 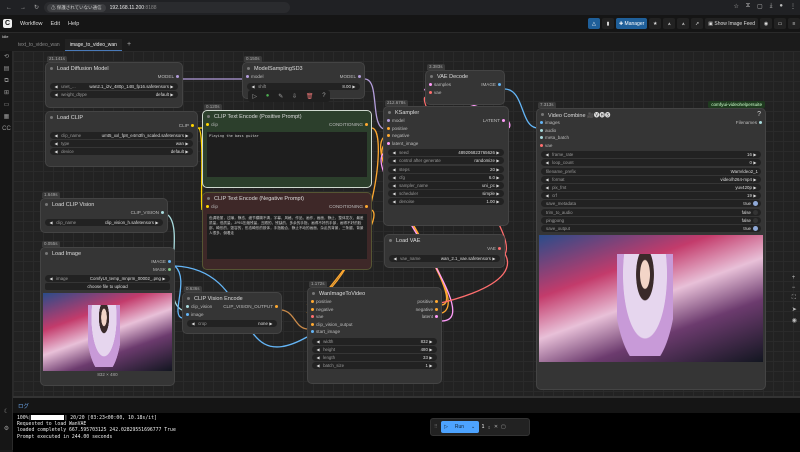 What do you see at coordinates (473, 427) in the screenshot?
I see `chevron-down-icon: ⌄` at bounding box center [473, 427].